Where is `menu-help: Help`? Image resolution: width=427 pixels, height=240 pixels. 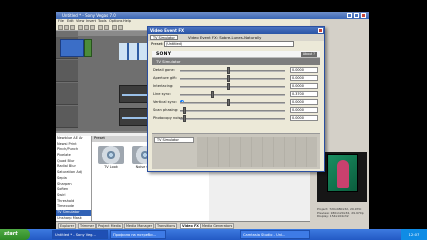
menu-help: Help is located at coordinates (127, 21).